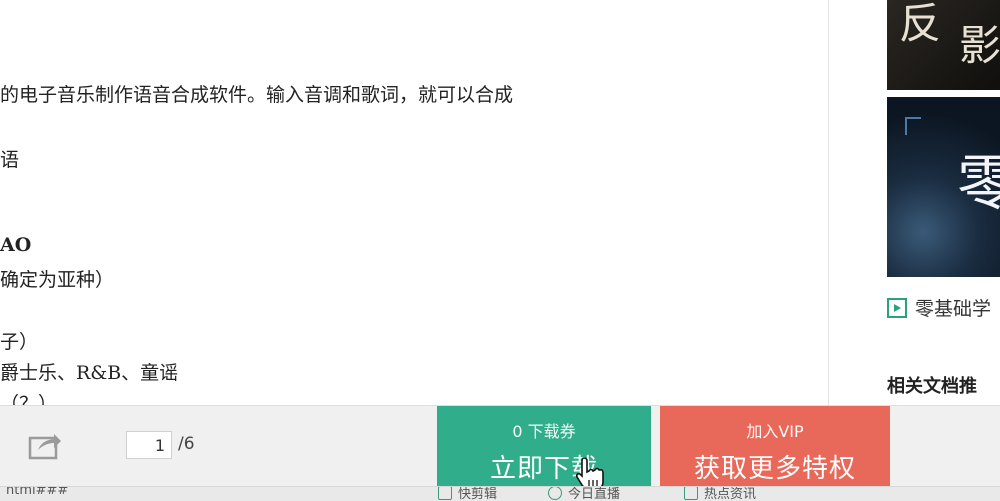 The height and width of the screenshot is (501, 1000). I want to click on join-vip-button: 加入VIP 获取更多特权, so click(775, 446).